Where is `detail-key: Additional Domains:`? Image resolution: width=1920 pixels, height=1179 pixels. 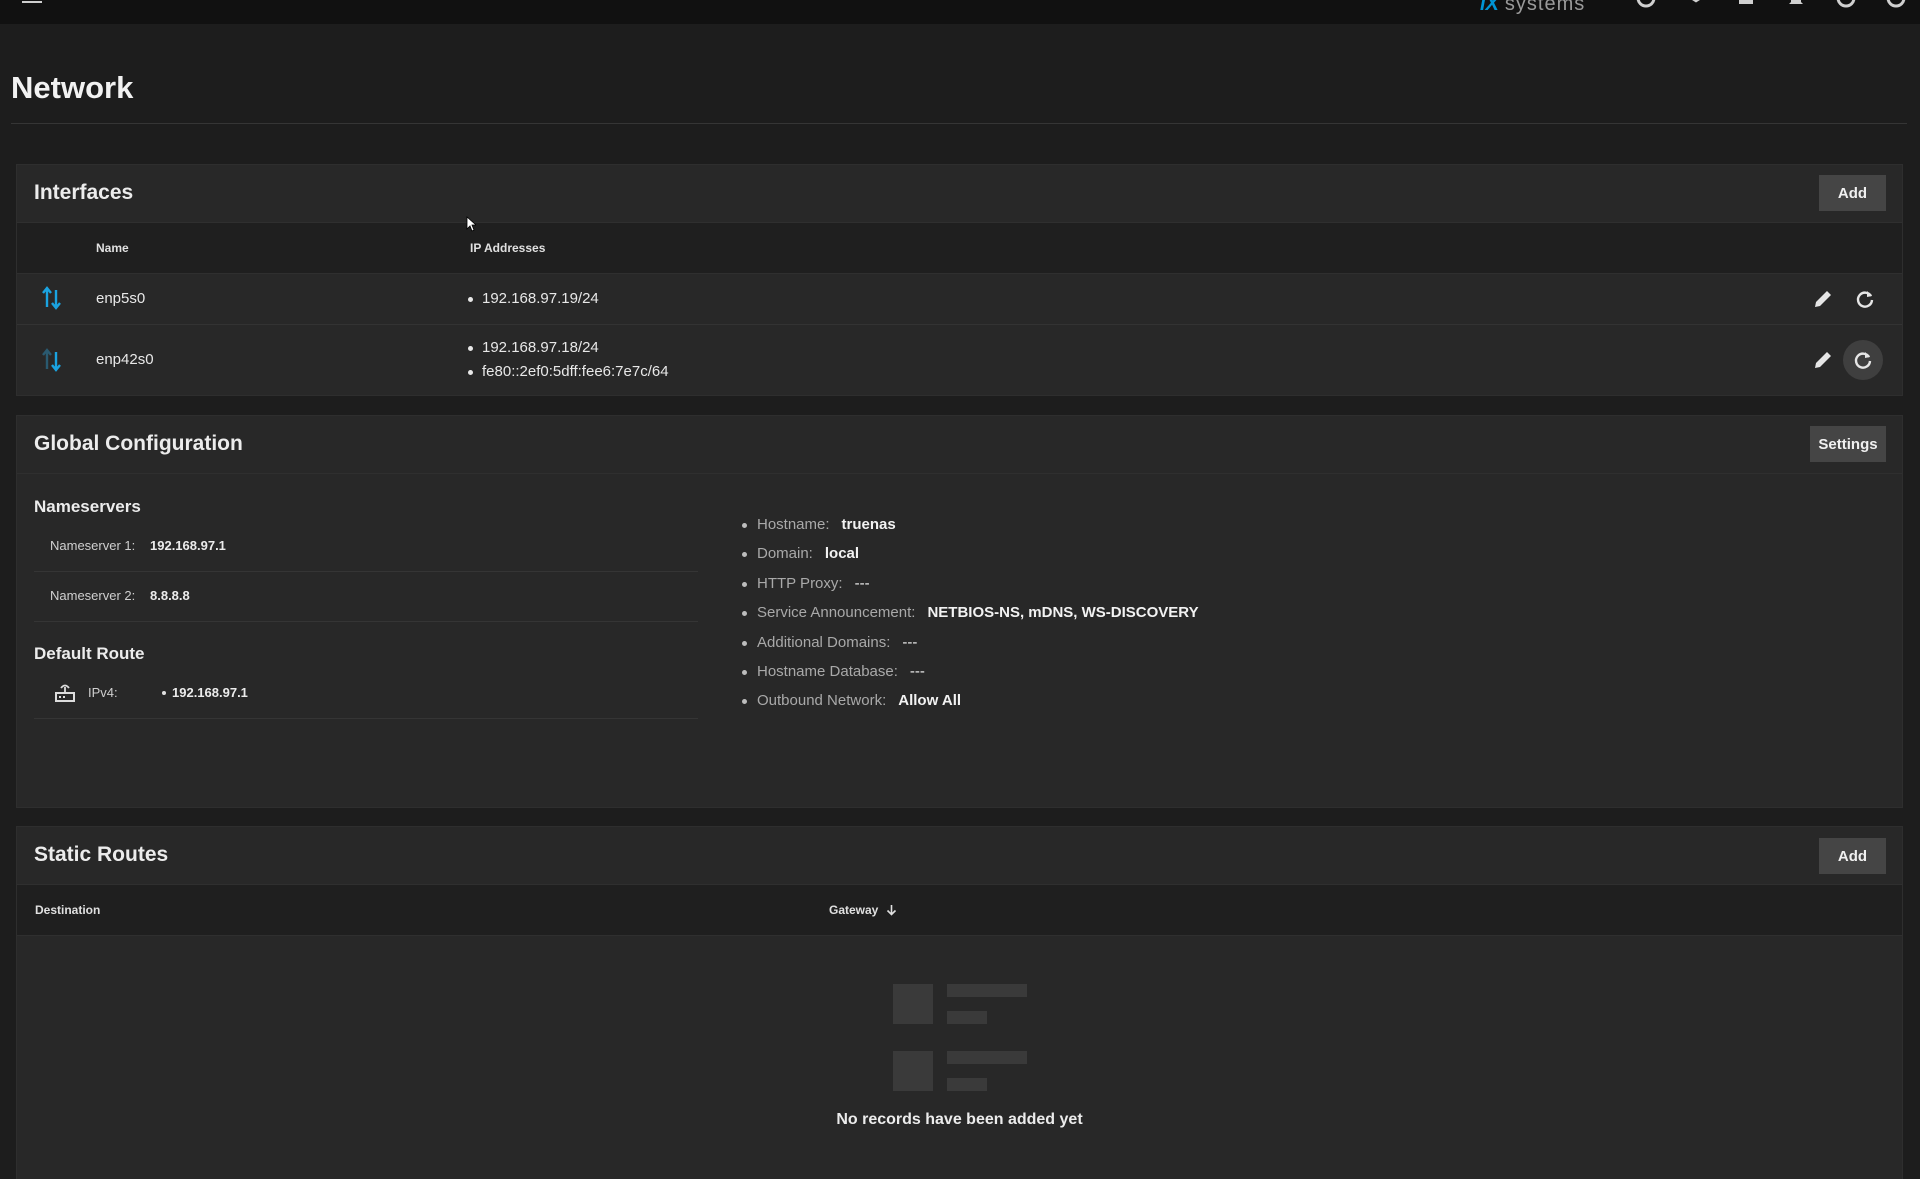 detail-key: Additional Domains: is located at coordinates (824, 642).